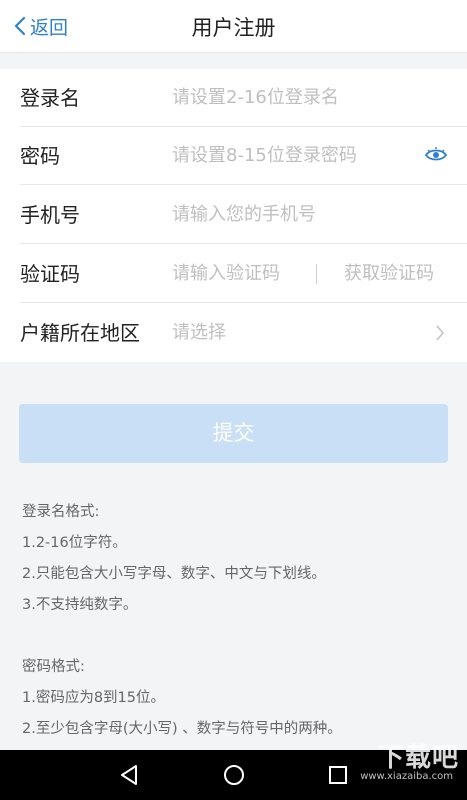  I want to click on password-row: 密码 请设置8-15位登录密码, so click(233, 156).